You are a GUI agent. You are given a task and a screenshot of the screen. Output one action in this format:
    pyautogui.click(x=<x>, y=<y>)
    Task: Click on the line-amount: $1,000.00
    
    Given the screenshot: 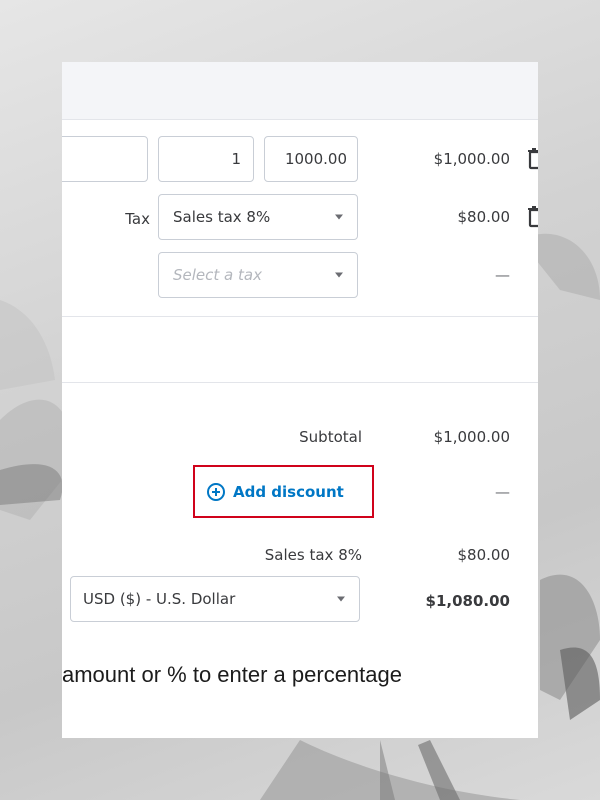 What is the action you would take?
    pyautogui.click(x=471, y=159)
    